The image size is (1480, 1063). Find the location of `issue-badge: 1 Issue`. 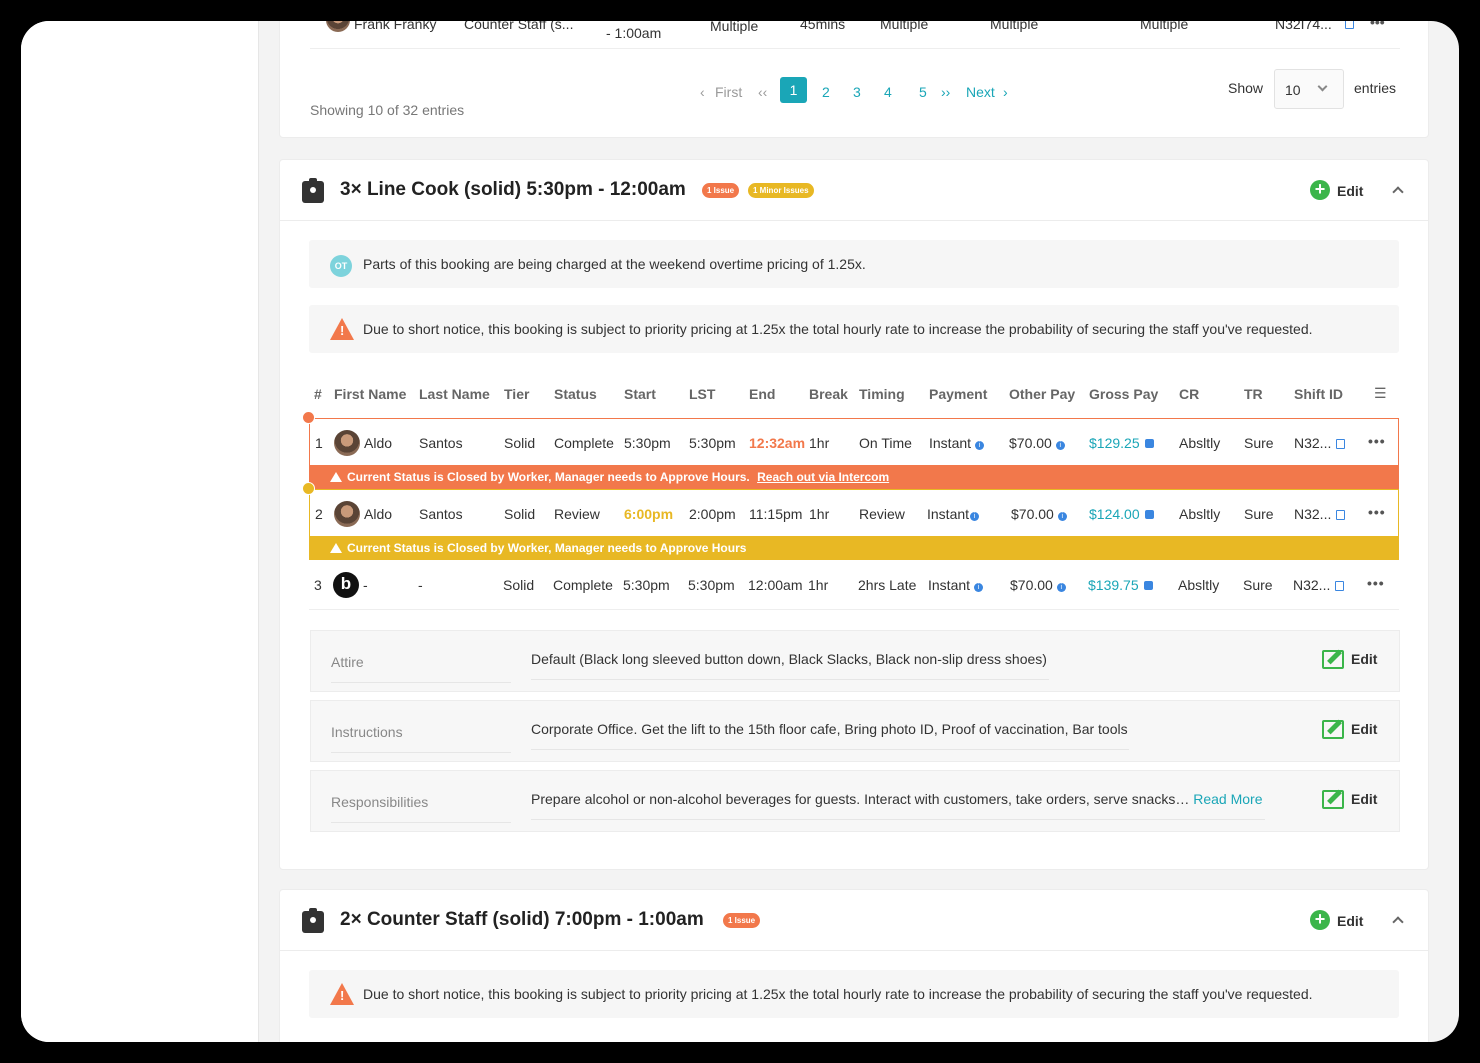

issue-badge: 1 Issue is located at coordinates (721, 190).